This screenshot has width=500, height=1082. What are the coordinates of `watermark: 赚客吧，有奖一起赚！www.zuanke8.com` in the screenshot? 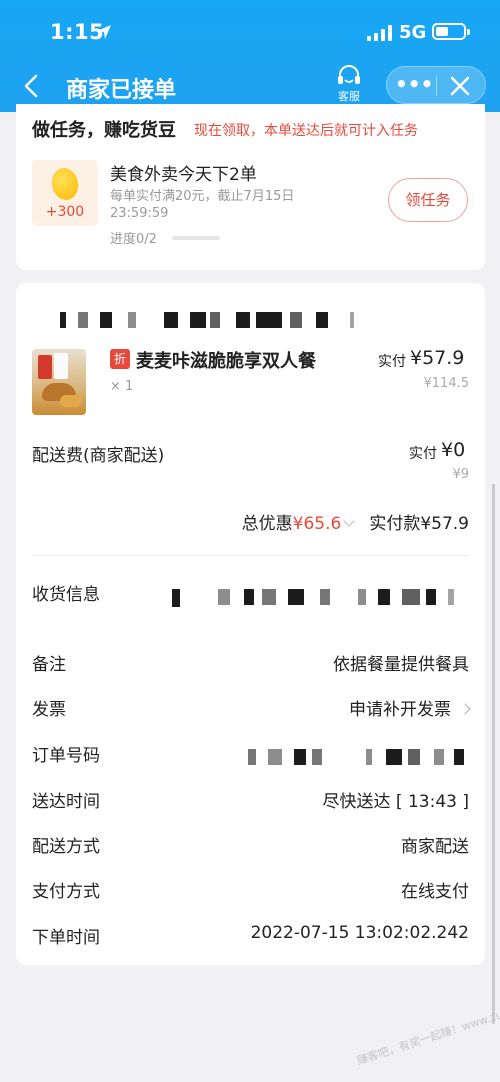 It's located at (427, 1028).